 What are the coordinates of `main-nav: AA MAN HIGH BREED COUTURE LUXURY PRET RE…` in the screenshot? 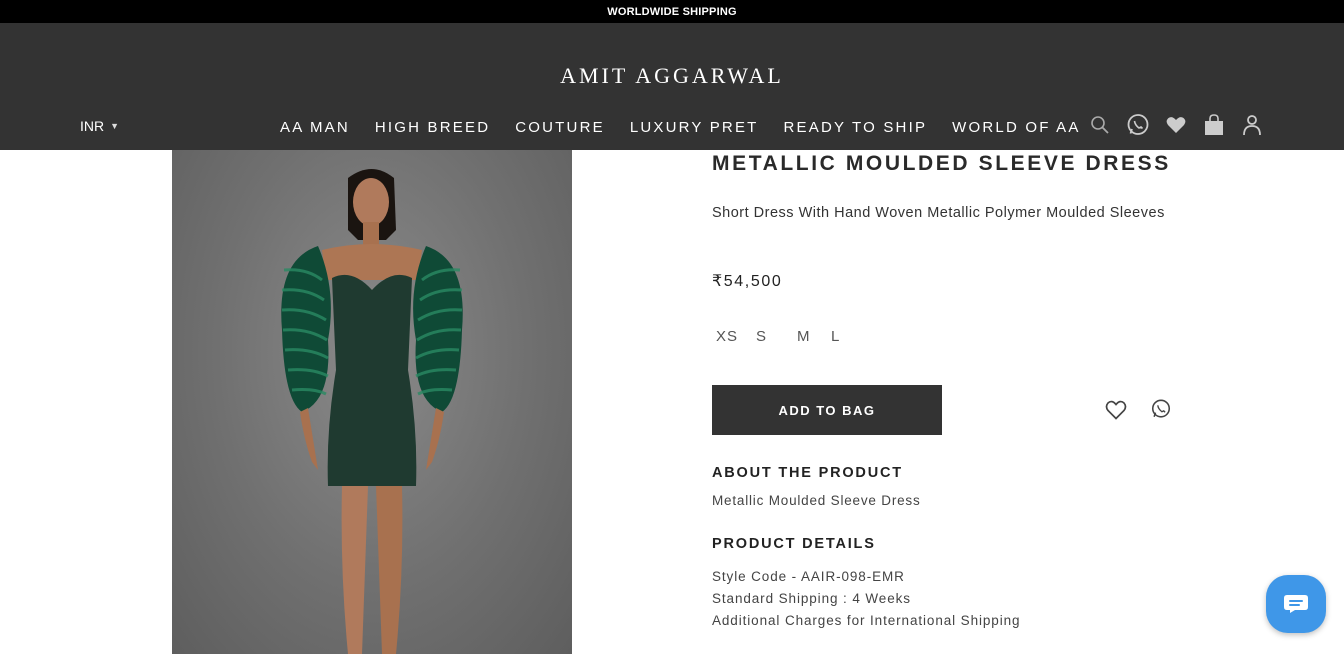 It's located at (693, 127).